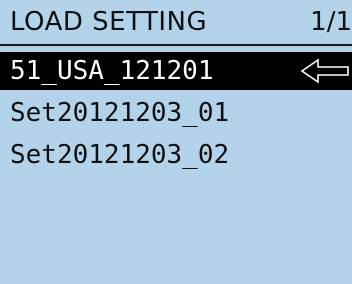 This screenshot has width=352, height=284. I want to click on left-arrow-icon, so click(324, 71).